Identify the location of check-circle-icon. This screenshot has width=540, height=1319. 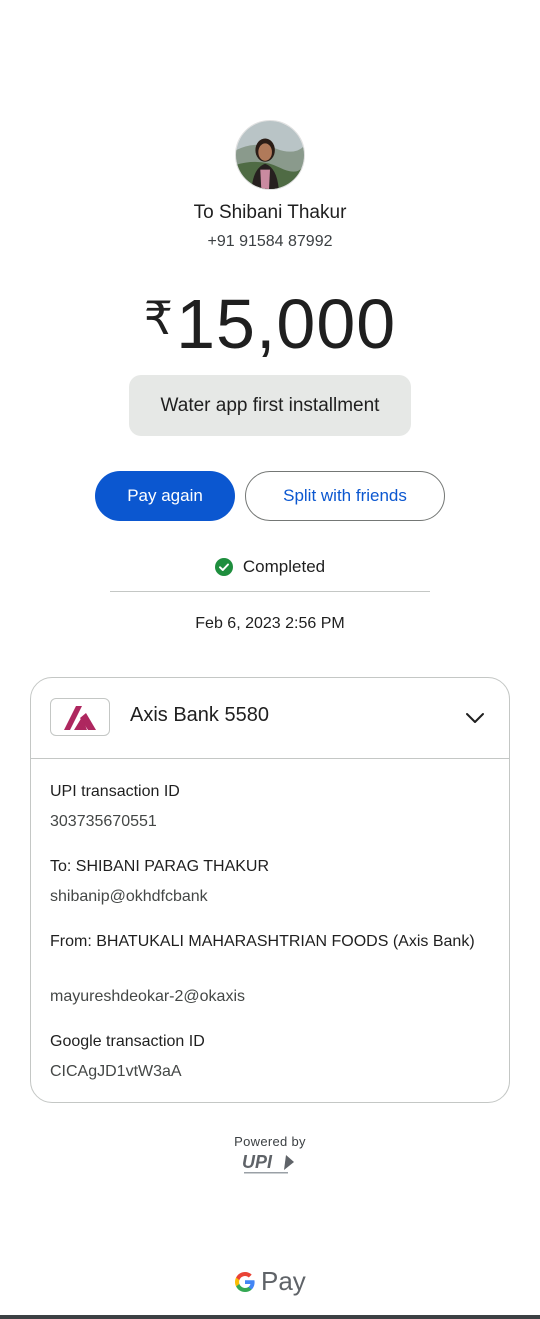
(223, 567).